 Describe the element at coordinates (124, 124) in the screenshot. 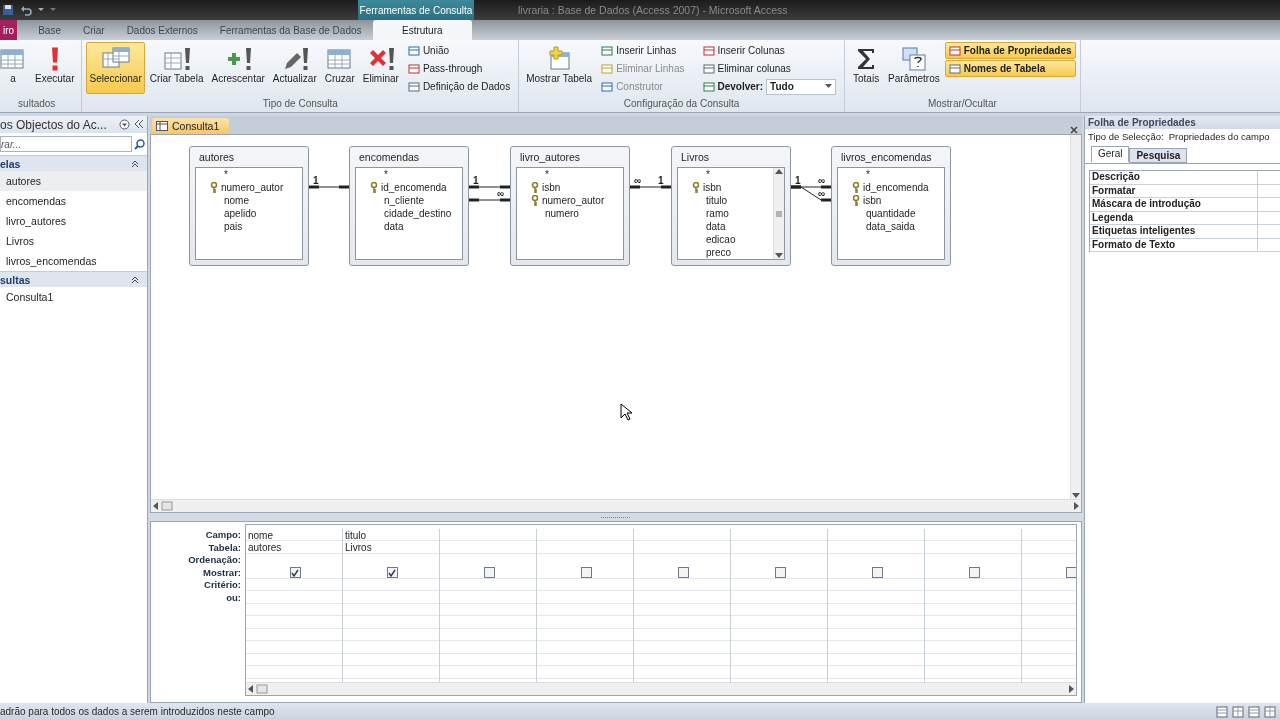

I see `dropdown-icon` at that location.